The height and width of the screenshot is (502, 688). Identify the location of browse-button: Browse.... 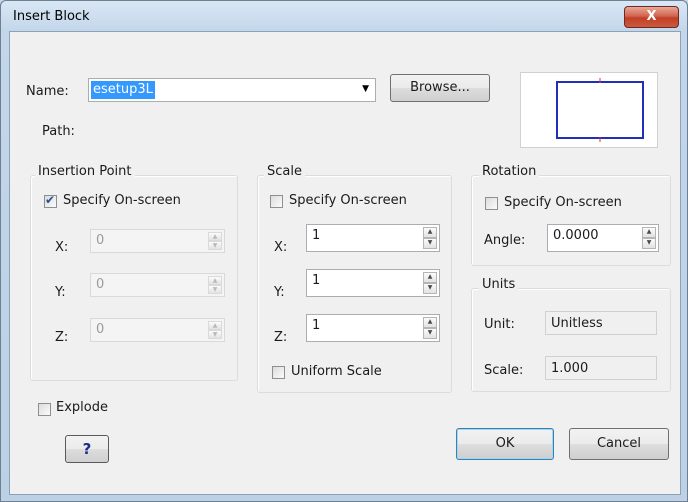
(440, 88).